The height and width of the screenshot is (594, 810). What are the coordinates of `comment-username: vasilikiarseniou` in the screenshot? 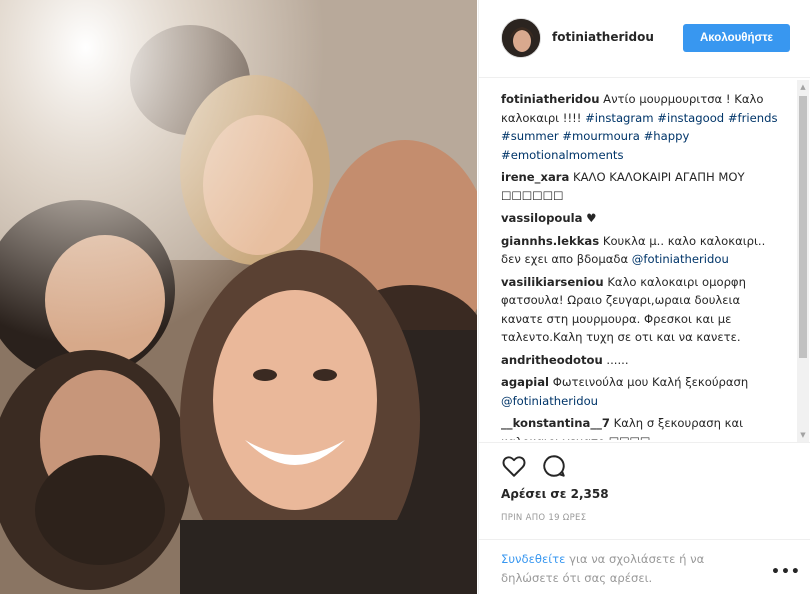 It's located at (552, 282).